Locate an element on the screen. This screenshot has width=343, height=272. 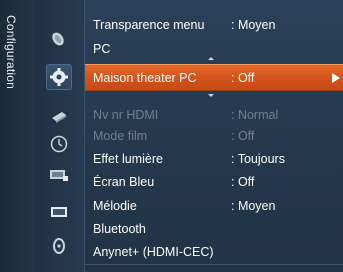
menu-item-label: Nv nr HDMI is located at coordinates (126, 115).